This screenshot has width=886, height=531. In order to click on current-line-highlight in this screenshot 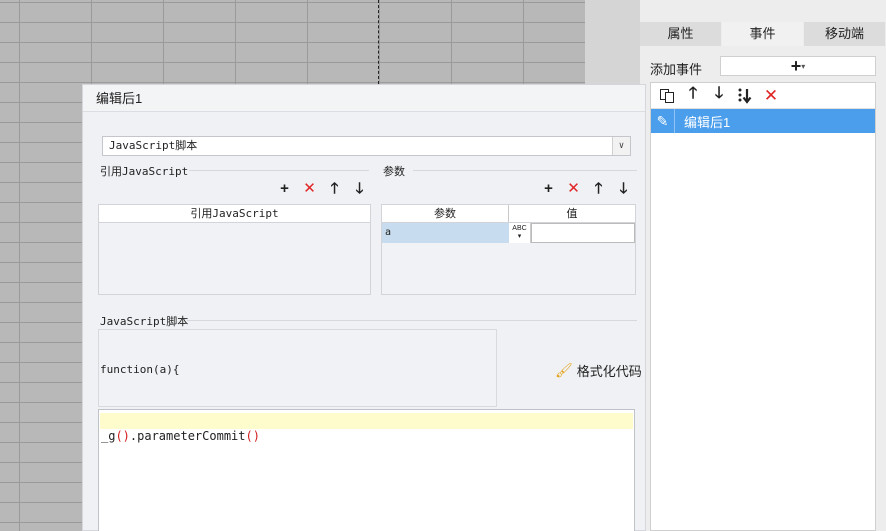, I will do `click(366, 421)`.